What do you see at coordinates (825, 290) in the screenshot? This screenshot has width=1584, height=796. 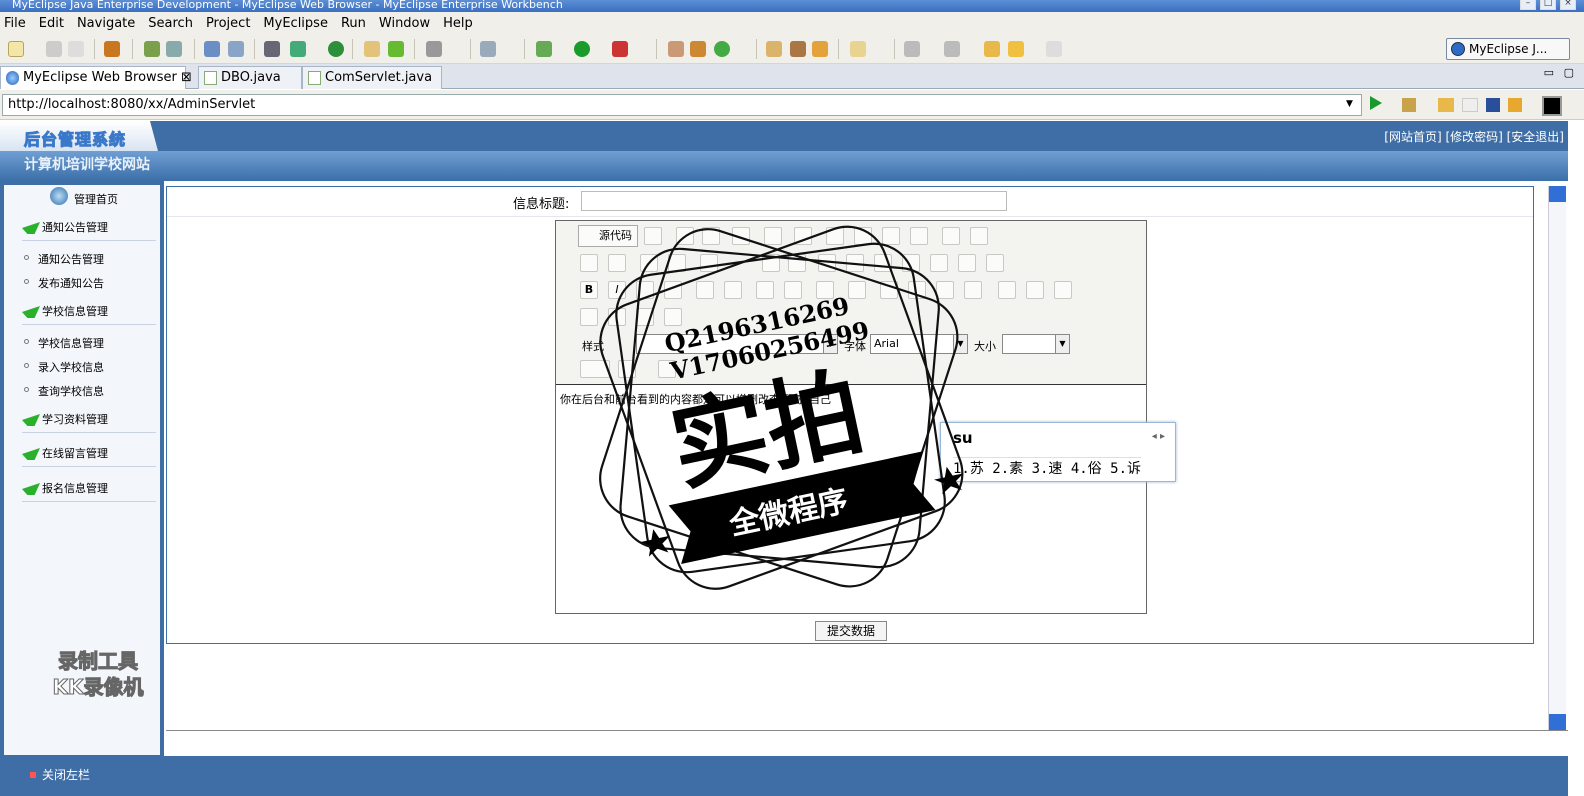 I see `outdent-icon` at bounding box center [825, 290].